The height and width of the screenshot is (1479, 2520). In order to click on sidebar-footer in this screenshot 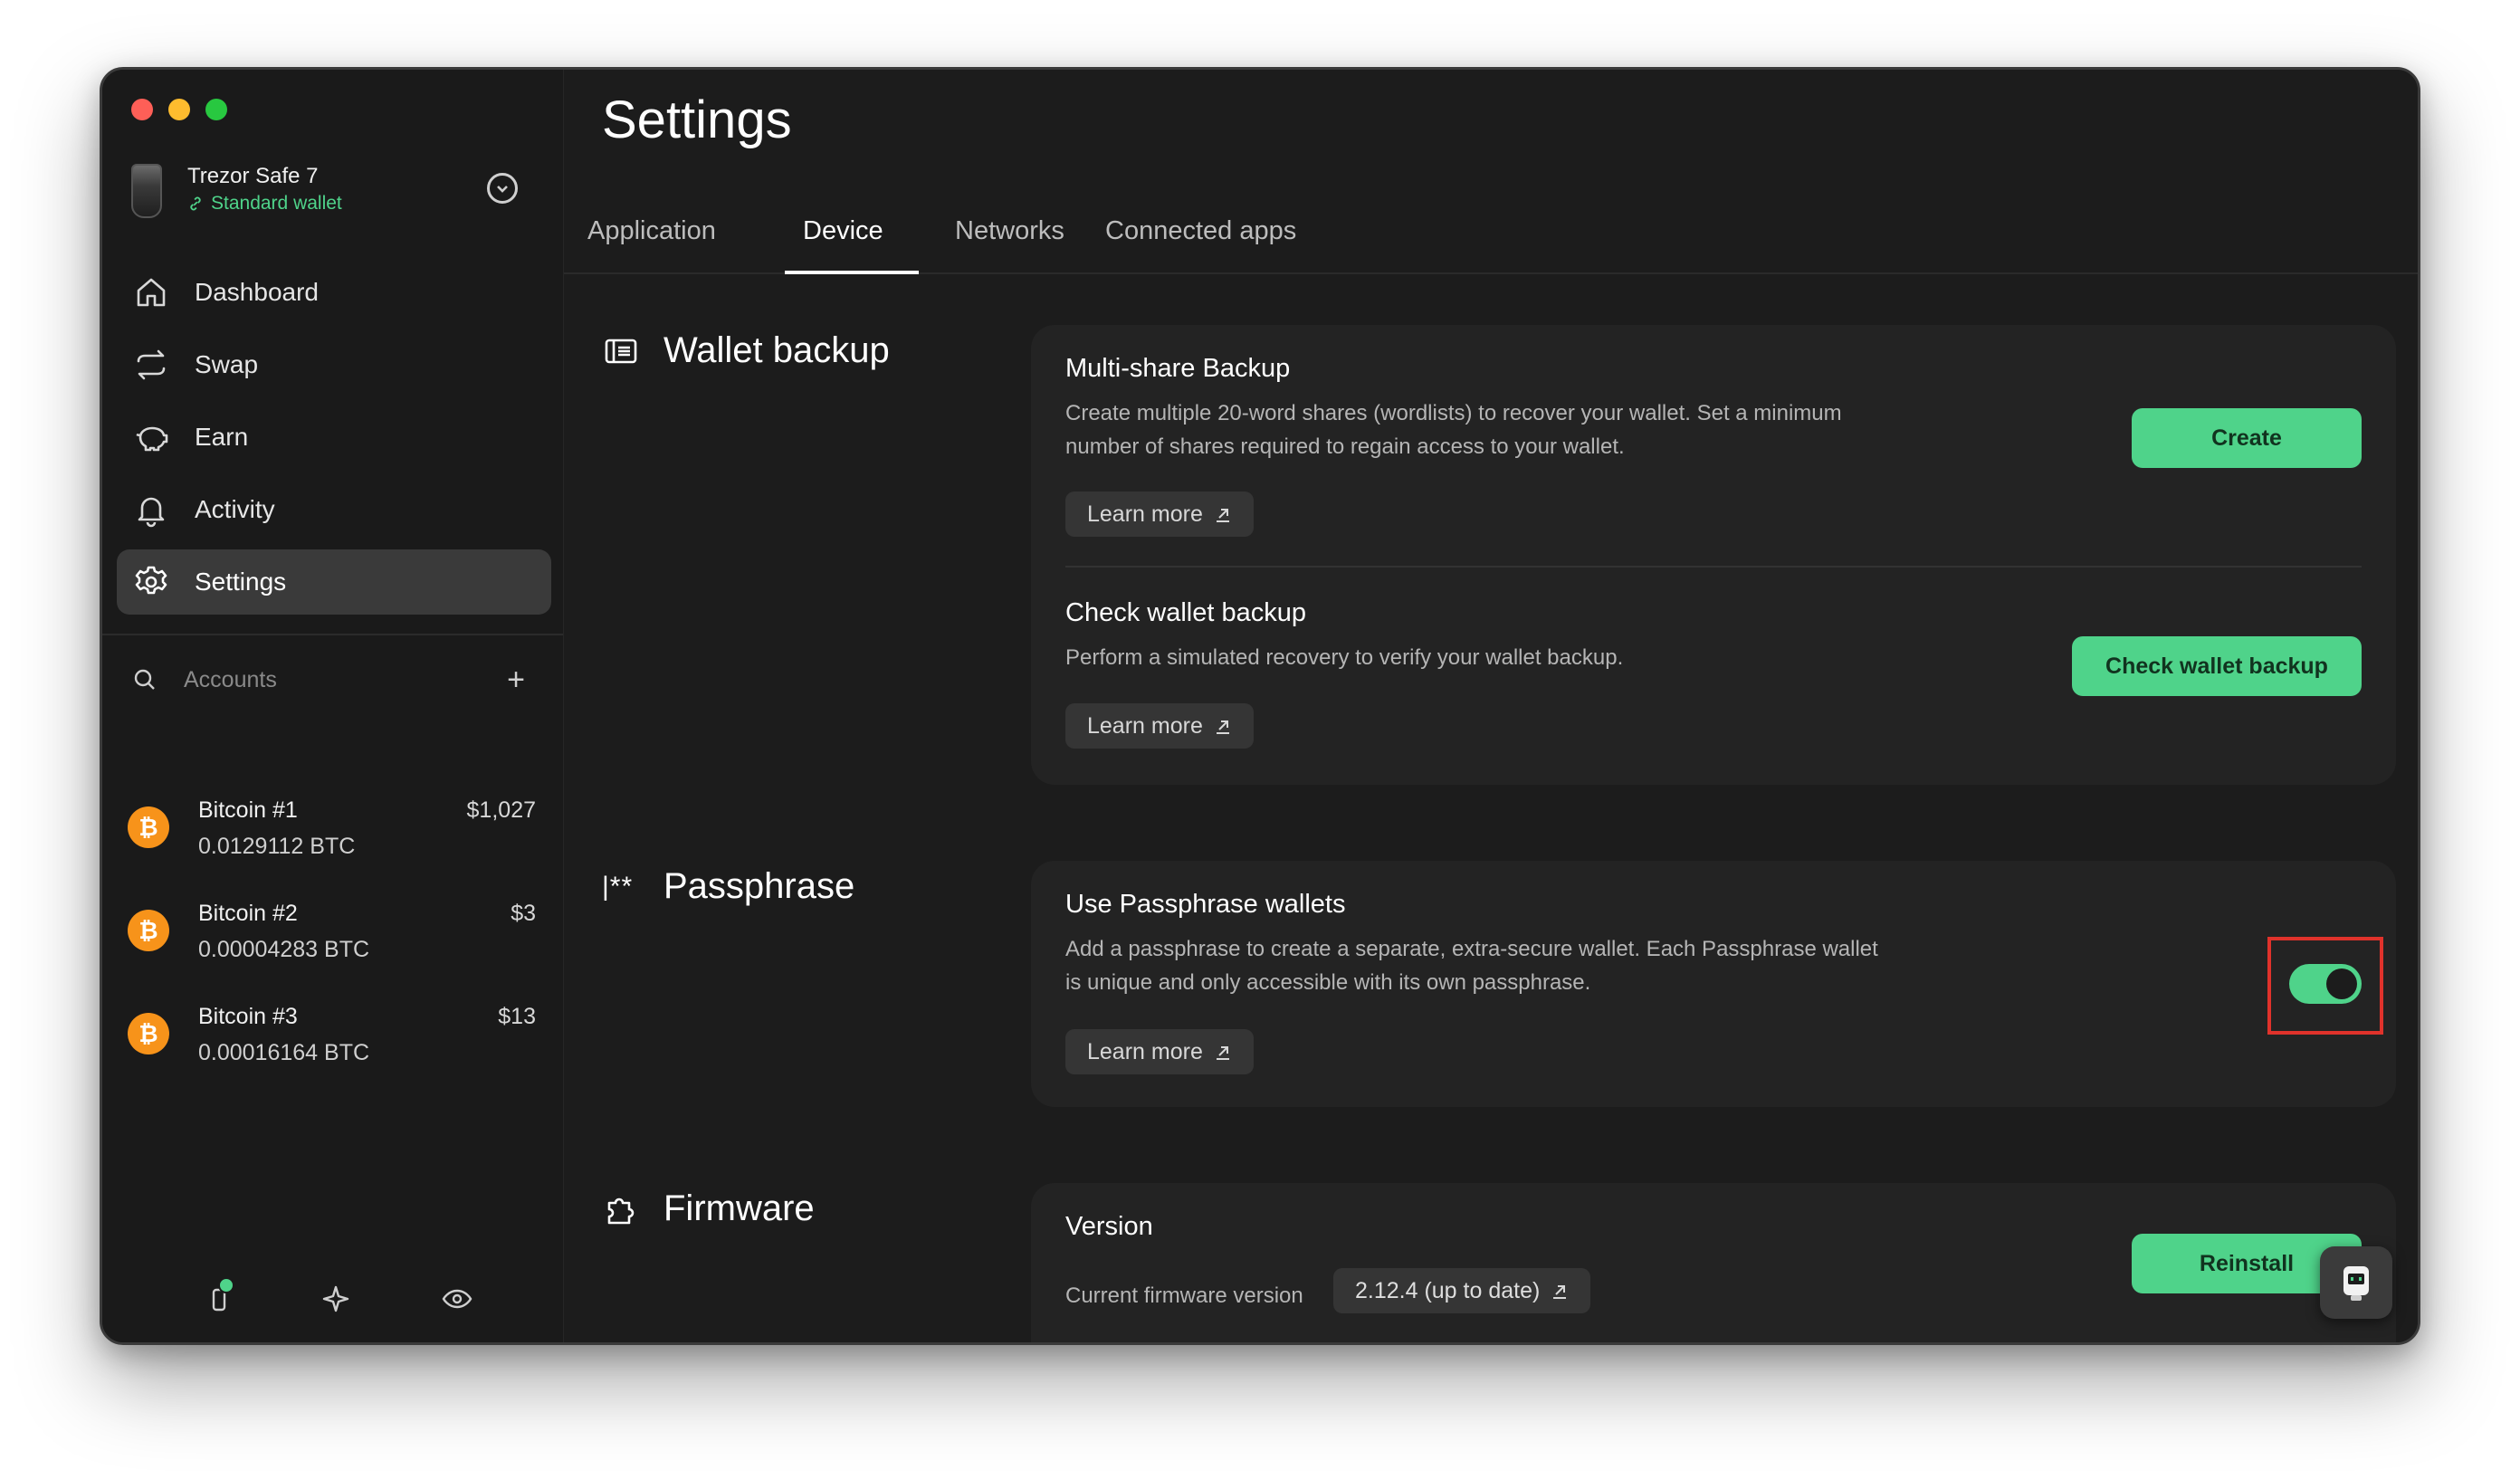, I will do `click(332, 1299)`.